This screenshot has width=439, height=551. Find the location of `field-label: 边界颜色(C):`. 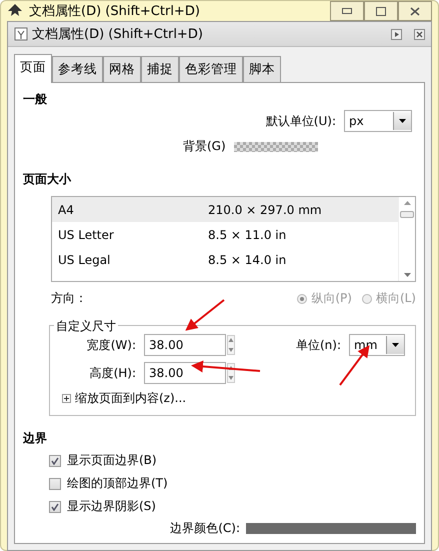

field-label: 边界颜色(C): is located at coordinates (205, 528).